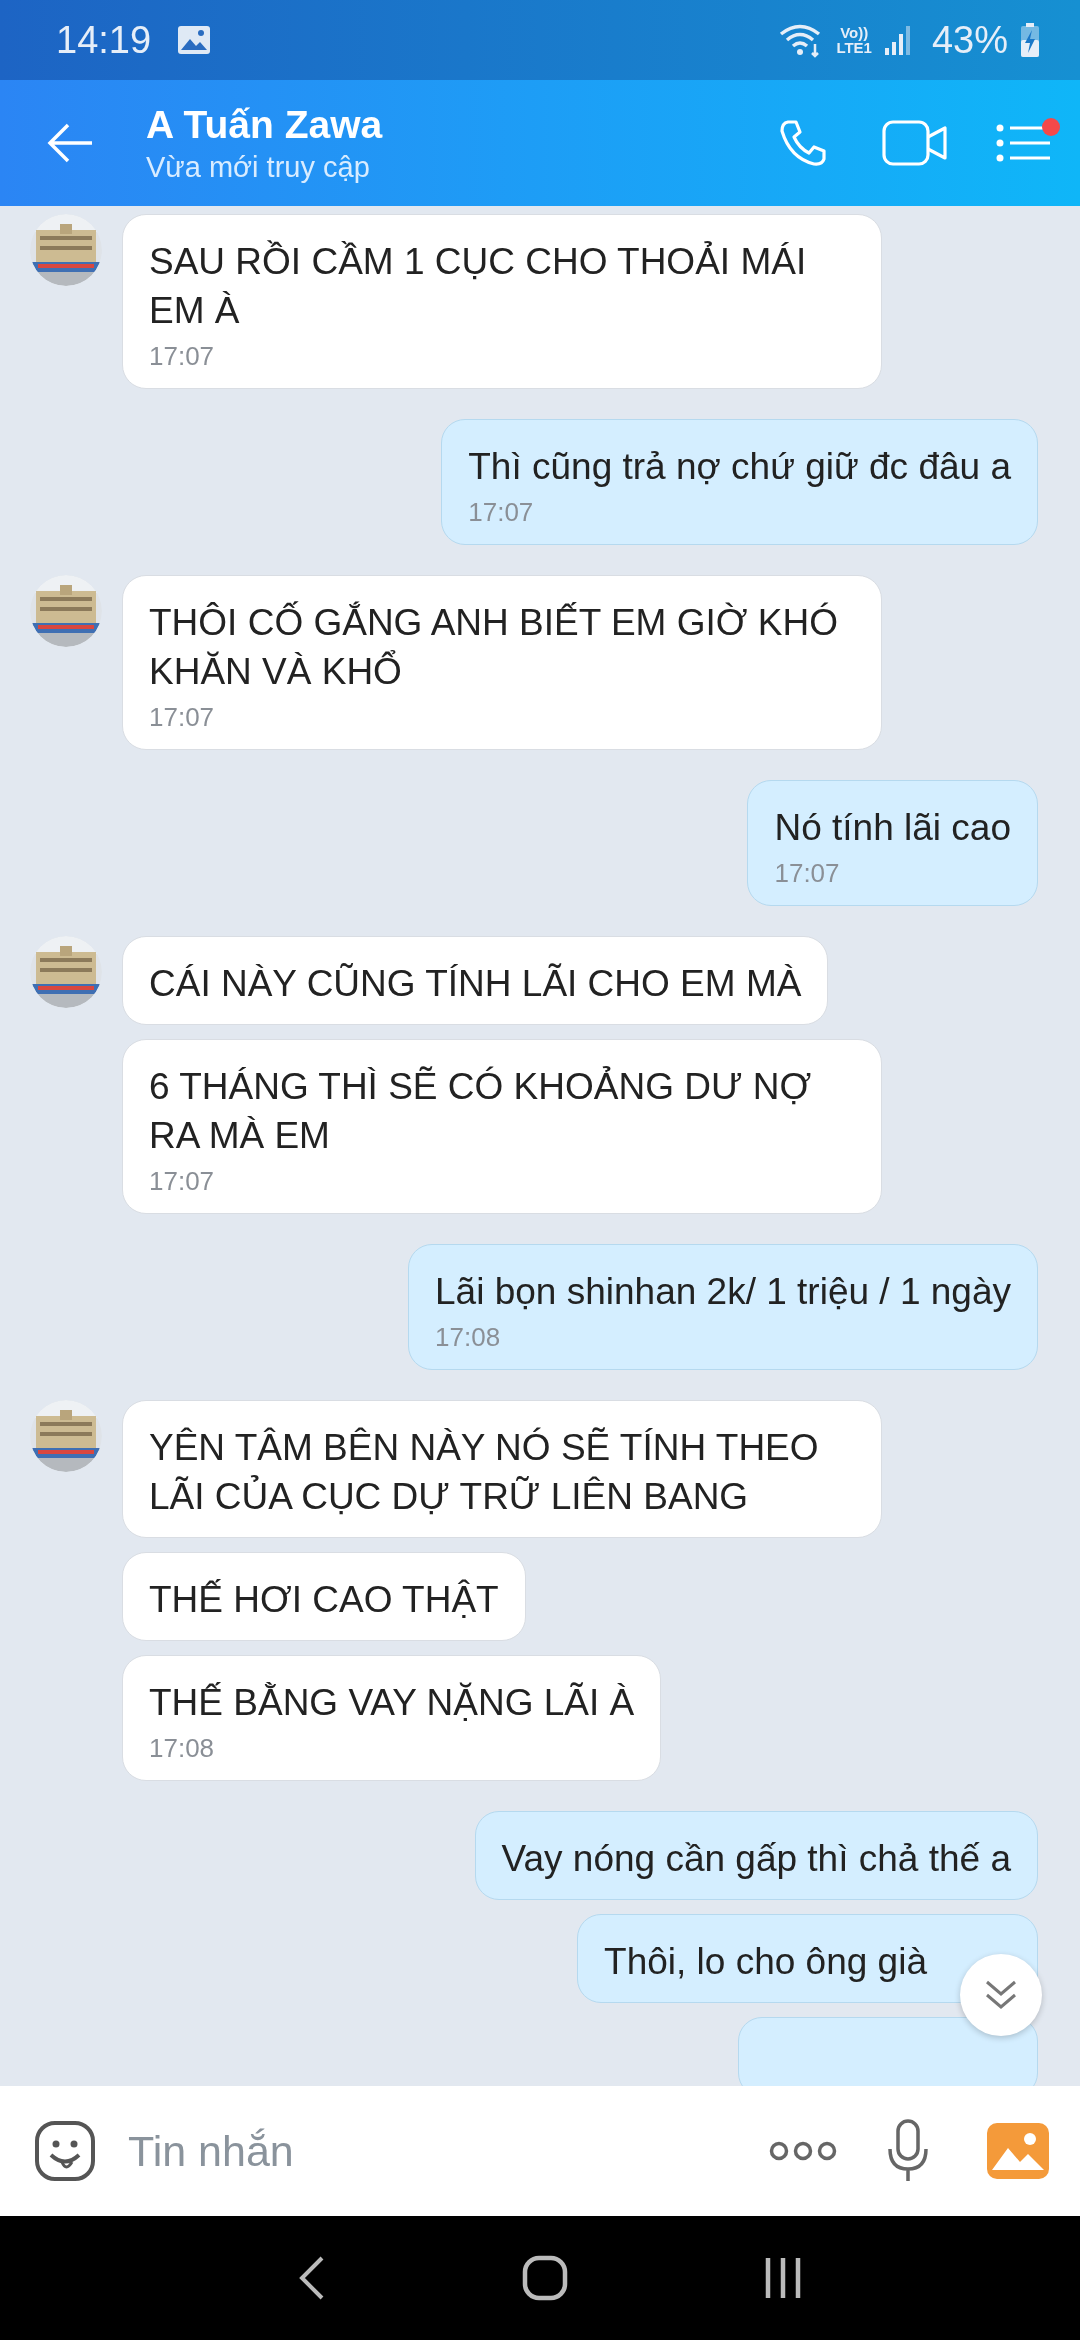 The width and height of the screenshot is (1080, 2340). Describe the element at coordinates (803, 2151) in the screenshot. I see `more-icon` at that location.